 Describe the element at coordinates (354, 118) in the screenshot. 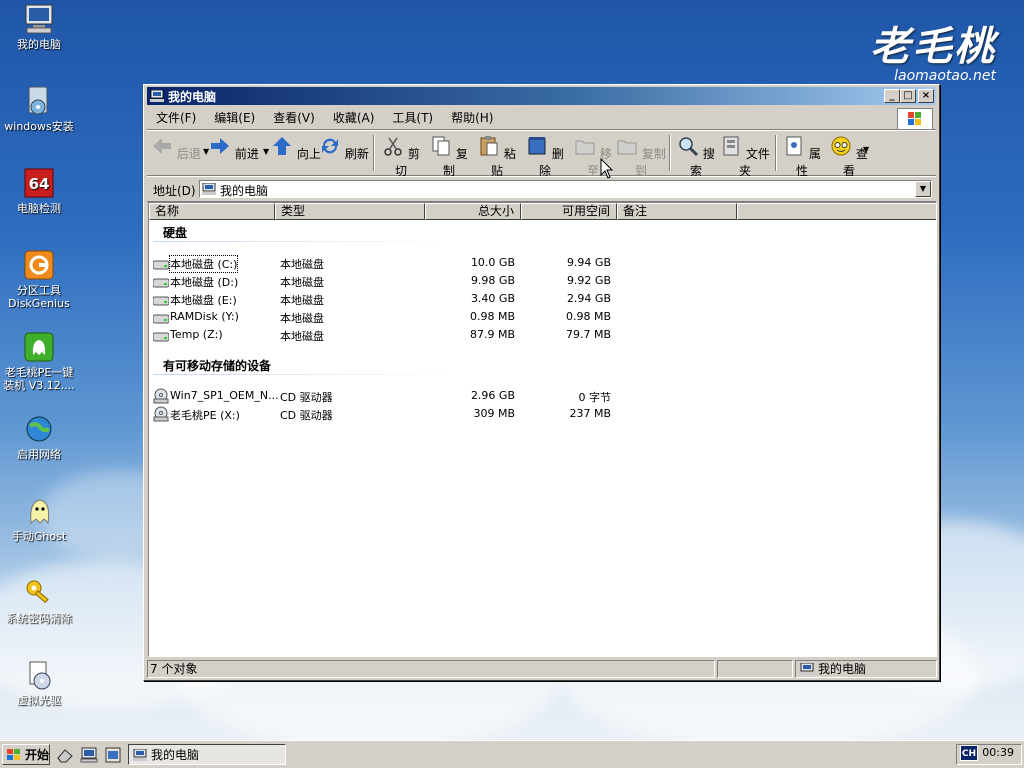

I see `menu-favorites: 收藏(A)` at that location.